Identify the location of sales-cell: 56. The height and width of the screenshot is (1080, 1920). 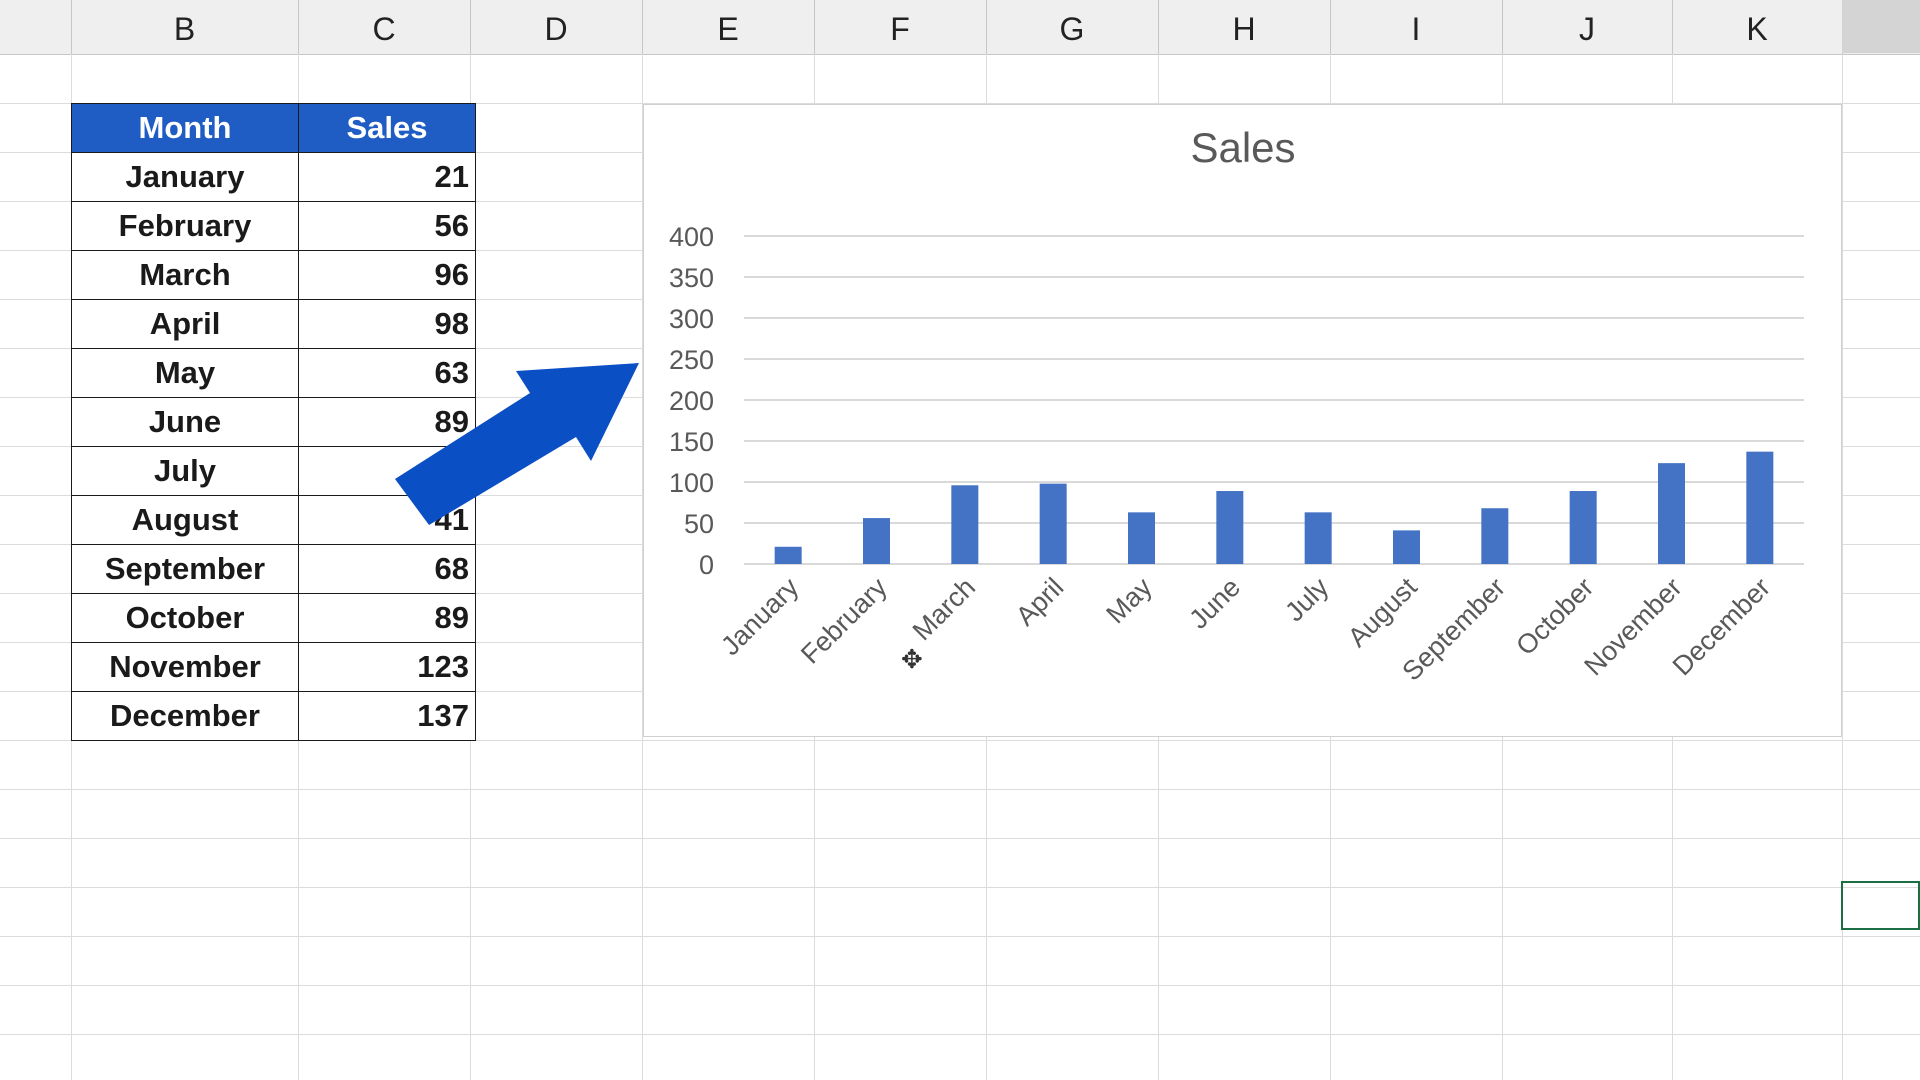
(387, 226).